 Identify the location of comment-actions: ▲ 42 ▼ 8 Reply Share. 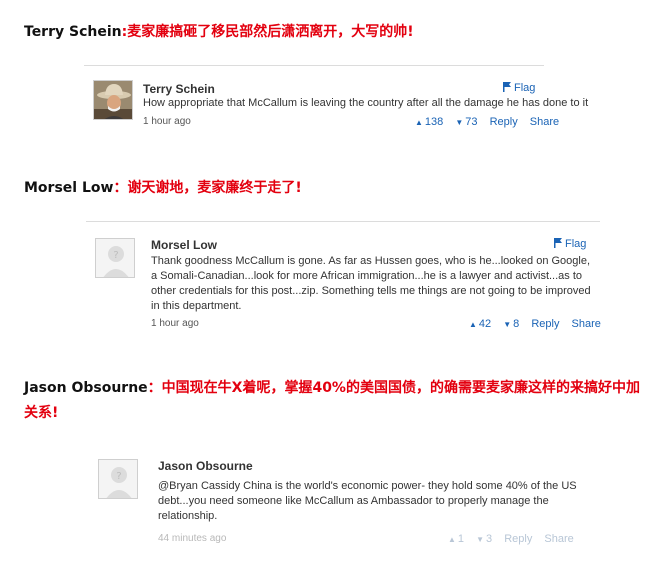
(535, 324).